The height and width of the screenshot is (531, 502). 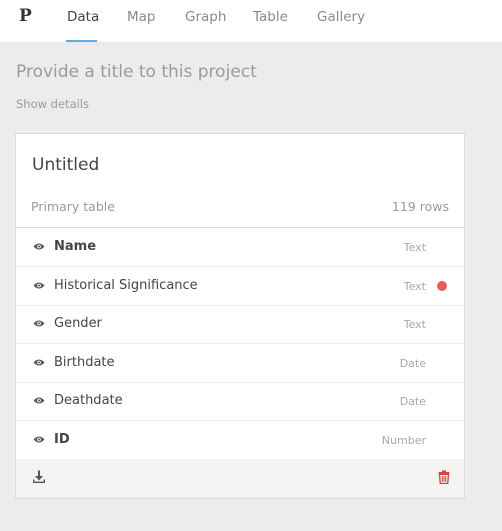 What do you see at coordinates (240, 247) in the screenshot?
I see `field-row-name: Name Text` at bounding box center [240, 247].